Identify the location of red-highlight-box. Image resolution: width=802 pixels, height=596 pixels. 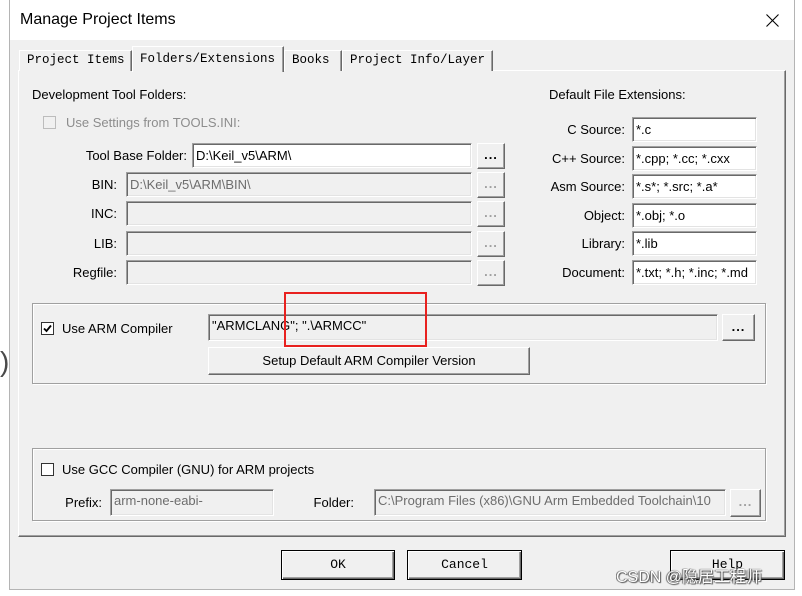
(355, 319).